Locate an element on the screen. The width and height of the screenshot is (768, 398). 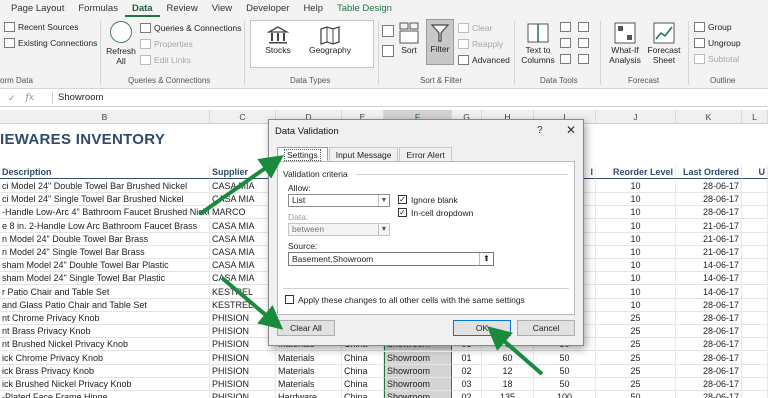
recent-sources-button: Recent Sources is located at coordinates (41, 27).